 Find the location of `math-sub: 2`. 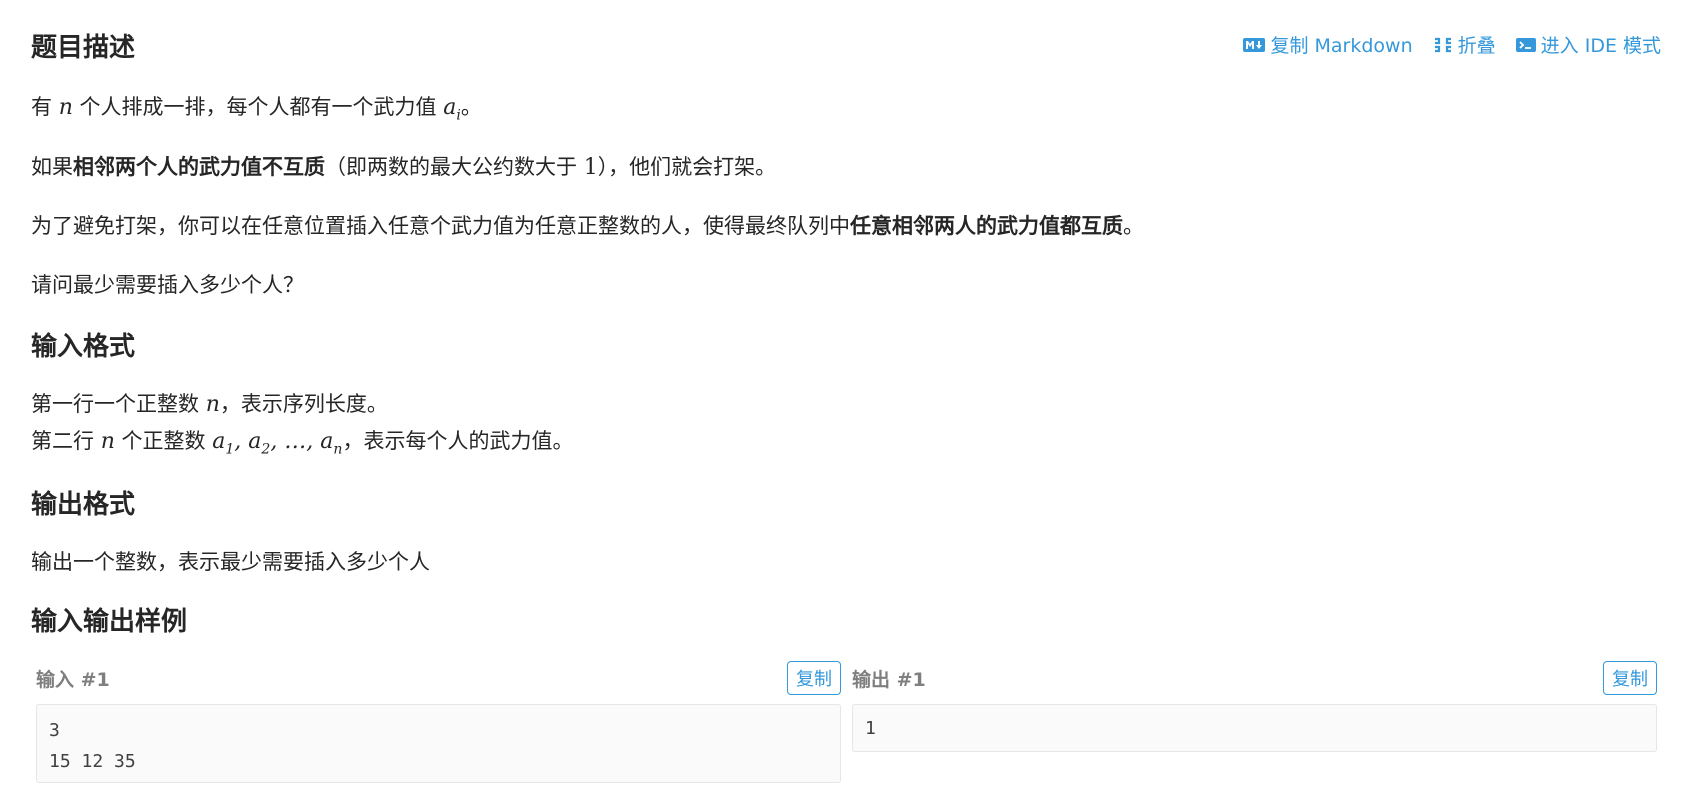

math-sub: 2 is located at coordinates (266, 449).